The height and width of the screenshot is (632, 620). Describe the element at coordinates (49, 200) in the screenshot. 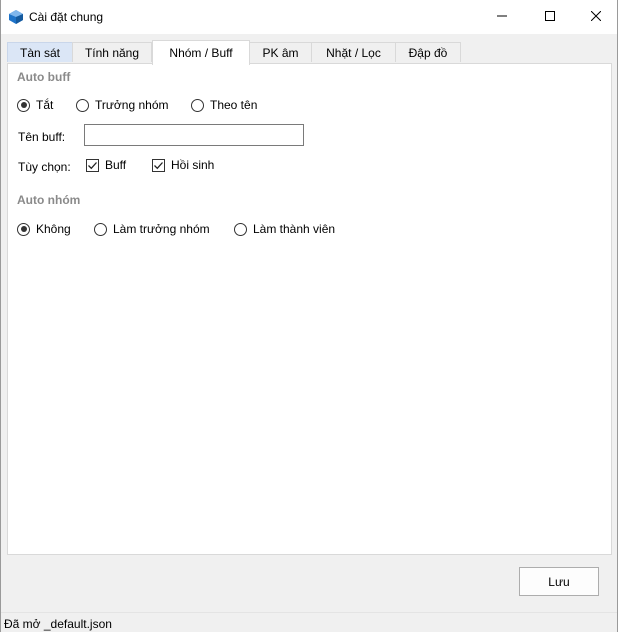

I see `auto-group-title: Auto nhóm` at that location.